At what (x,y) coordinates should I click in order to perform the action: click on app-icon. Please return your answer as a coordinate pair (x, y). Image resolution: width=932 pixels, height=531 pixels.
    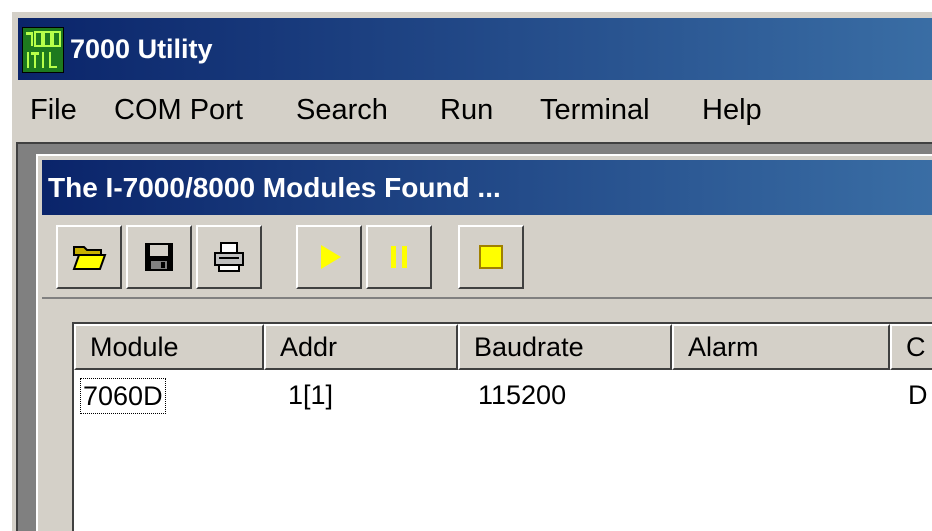
    Looking at the image, I should click on (43, 50).